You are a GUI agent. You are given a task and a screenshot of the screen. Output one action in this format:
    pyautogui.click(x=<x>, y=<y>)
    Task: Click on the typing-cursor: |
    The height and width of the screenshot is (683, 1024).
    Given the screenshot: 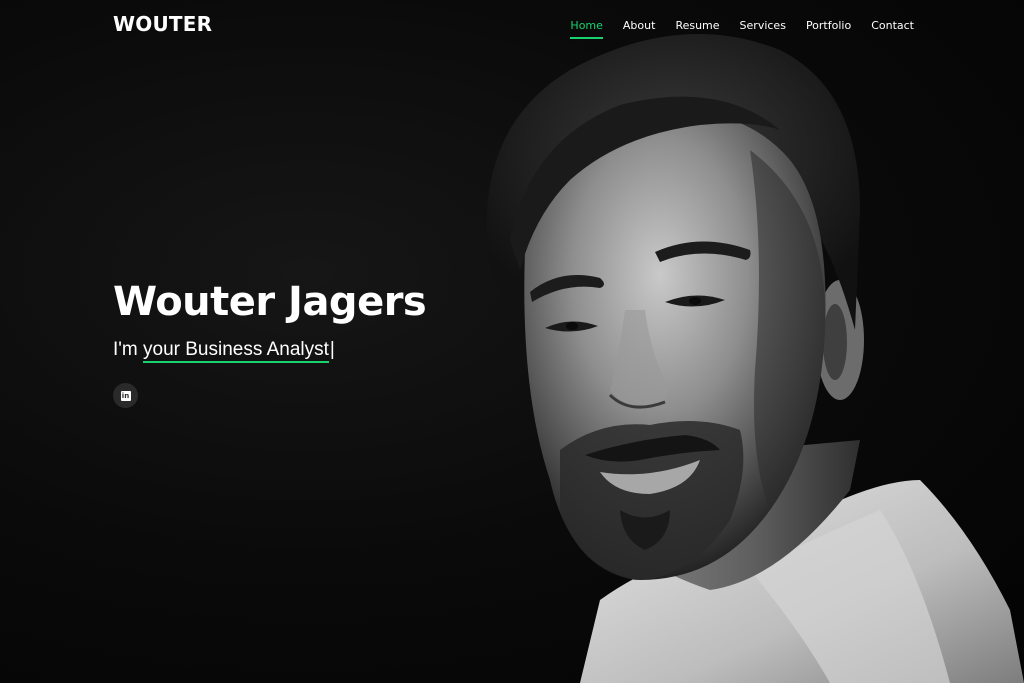 What is the action you would take?
    pyautogui.click(x=332, y=349)
    